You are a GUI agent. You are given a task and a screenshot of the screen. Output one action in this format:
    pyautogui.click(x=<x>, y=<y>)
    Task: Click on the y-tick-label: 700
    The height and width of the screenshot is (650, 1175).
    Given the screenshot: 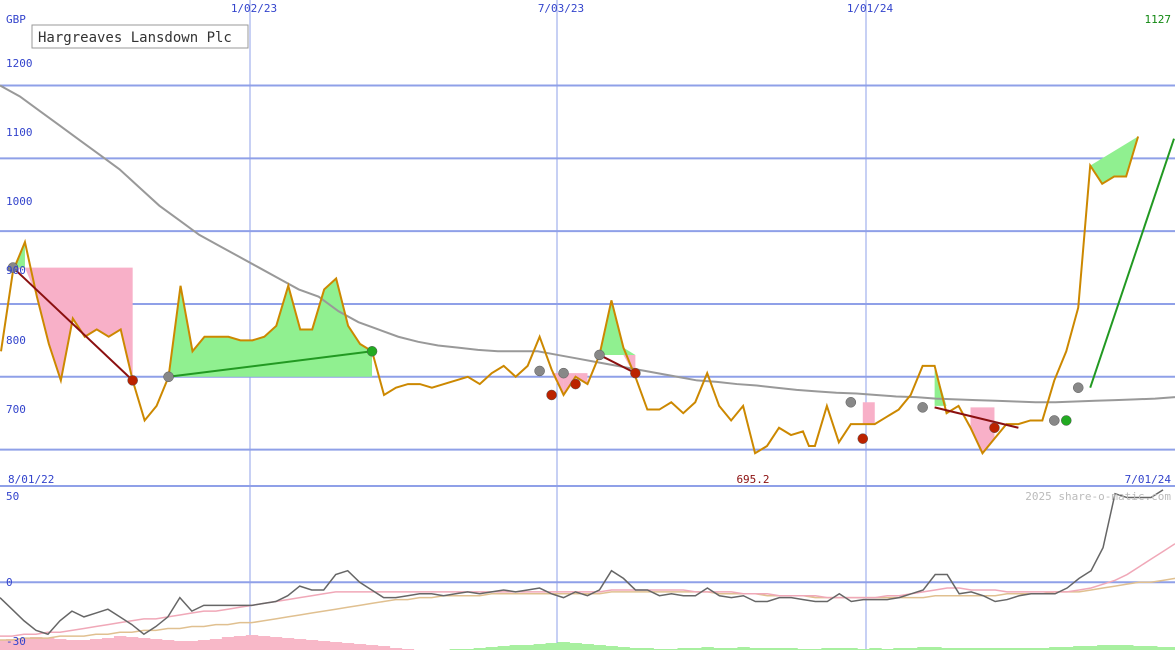 What is the action you would take?
    pyautogui.click(x=16, y=409)
    